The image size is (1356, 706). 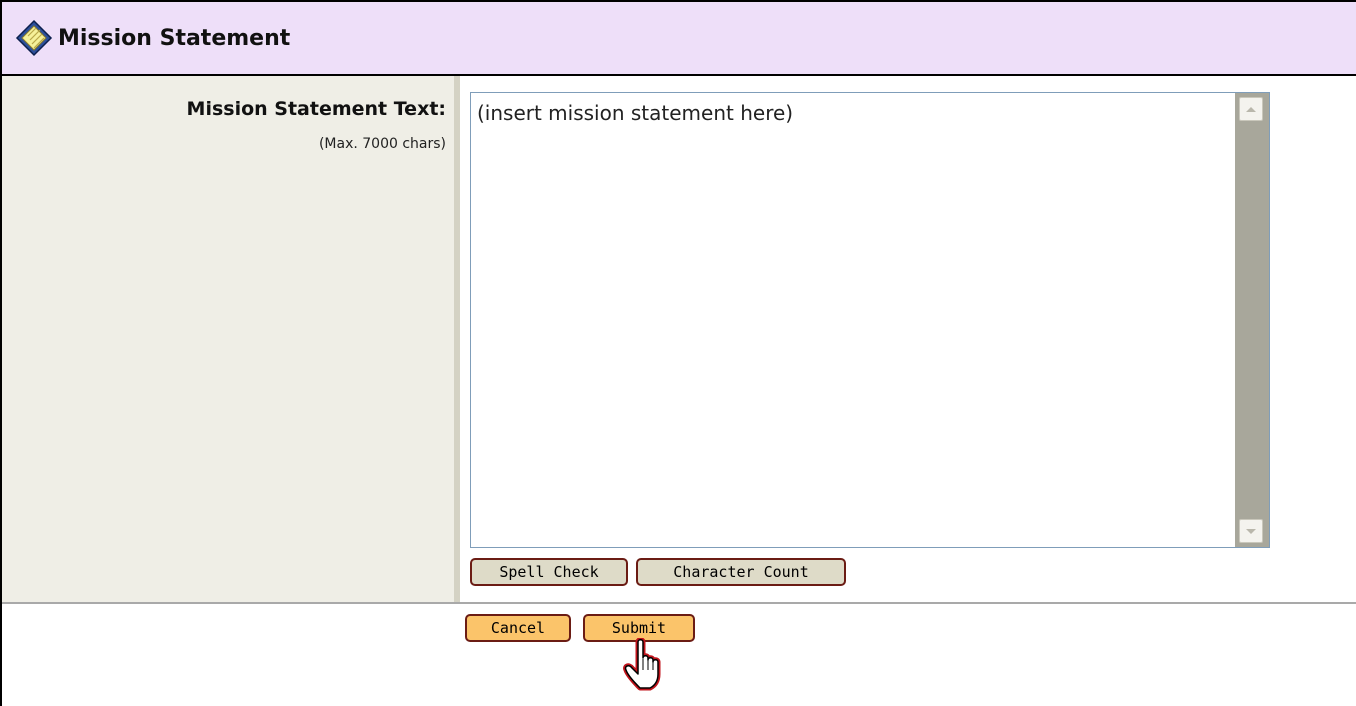 I want to click on section-header: Mission Statement, so click(x=679, y=39).